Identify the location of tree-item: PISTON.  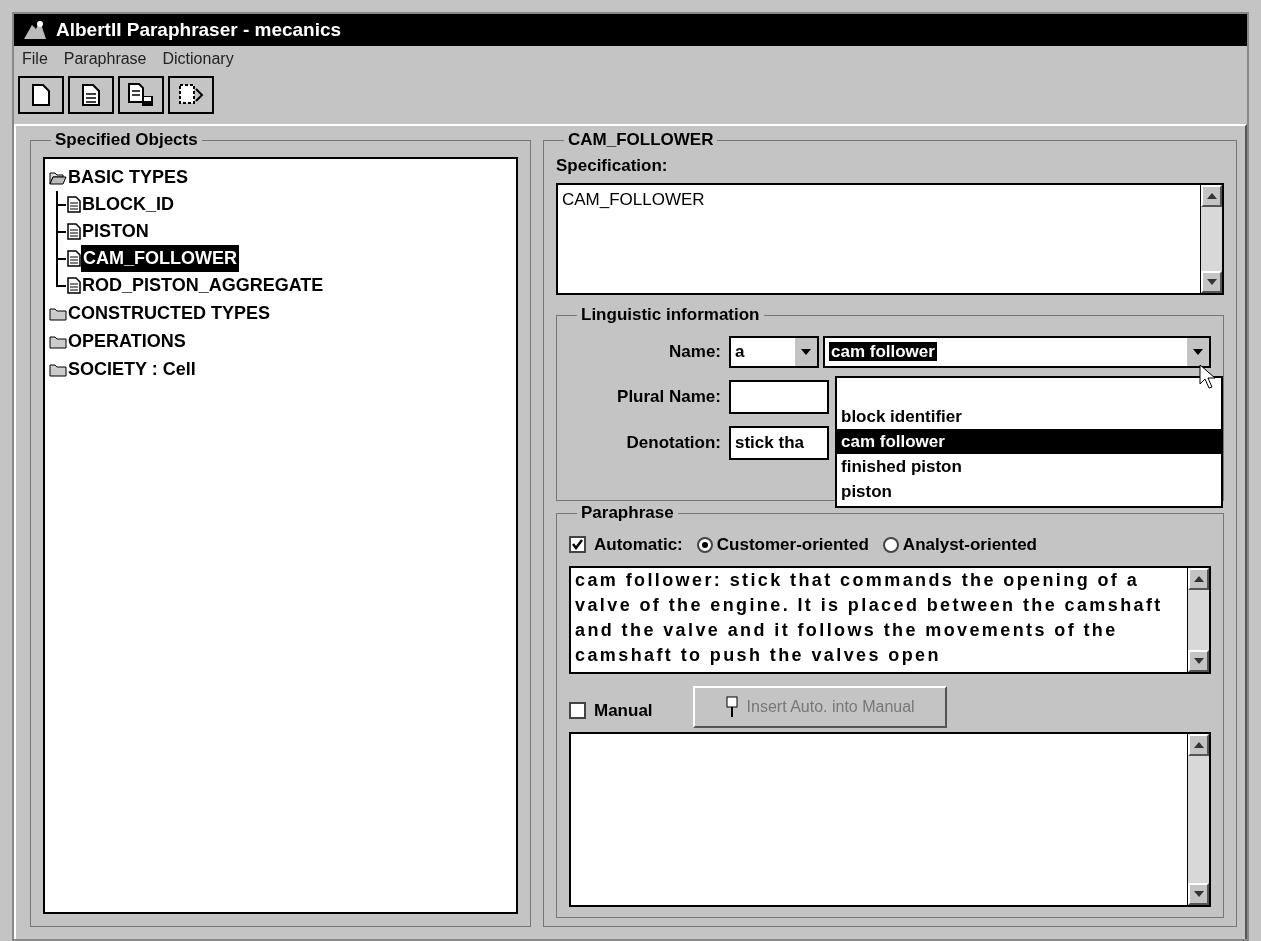
(115, 231).